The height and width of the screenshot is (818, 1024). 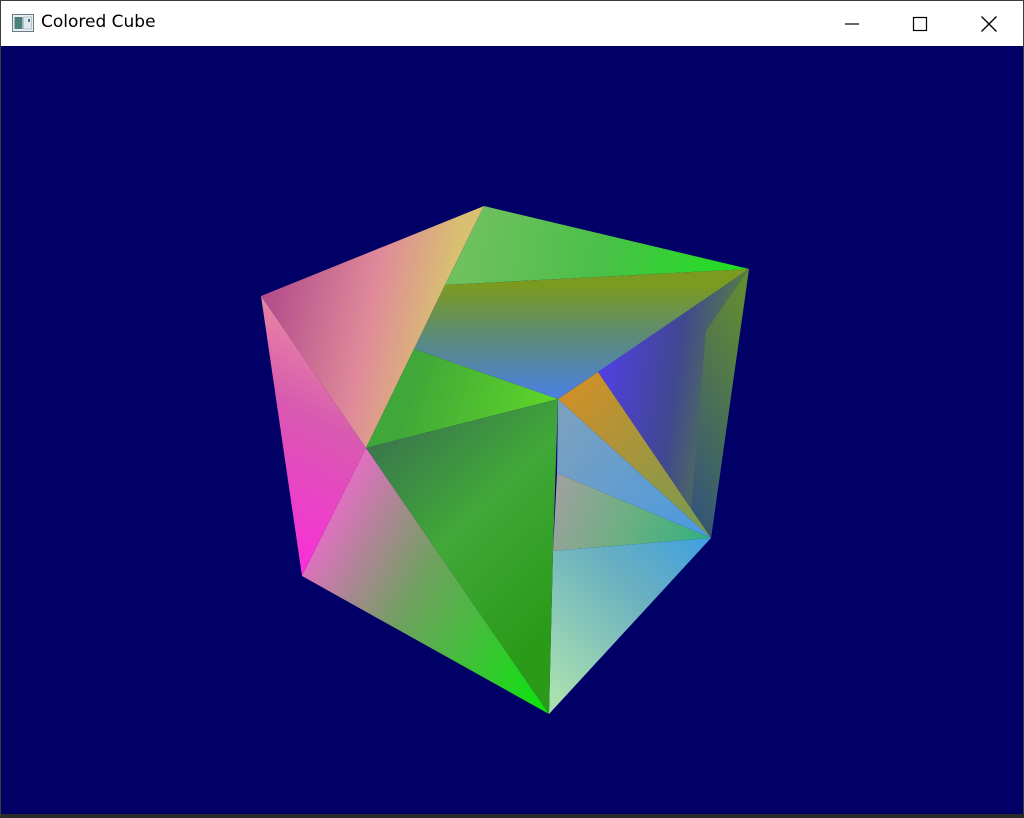 I want to click on maximize-button, so click(x=920, y=23).